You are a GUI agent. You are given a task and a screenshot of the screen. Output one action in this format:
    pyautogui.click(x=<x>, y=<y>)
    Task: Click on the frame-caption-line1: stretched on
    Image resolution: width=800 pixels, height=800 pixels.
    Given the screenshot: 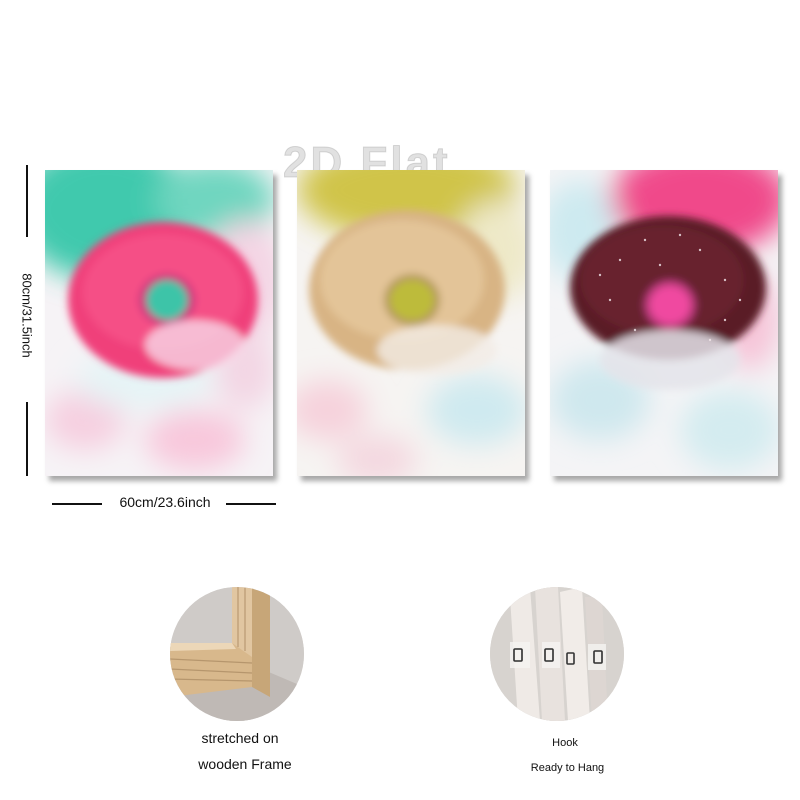 What is the action you would take?
    pyautogui.click(x=240, y=738)
    